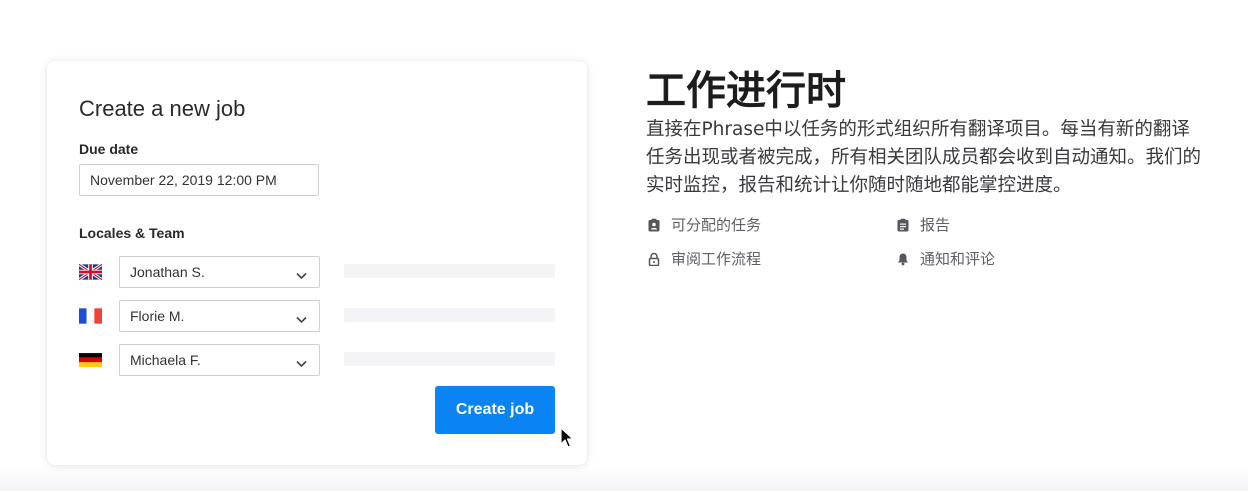 This screenshot has width=1248, height=491. I want to click on assignee-value: Michaela F., so click(165, 360).